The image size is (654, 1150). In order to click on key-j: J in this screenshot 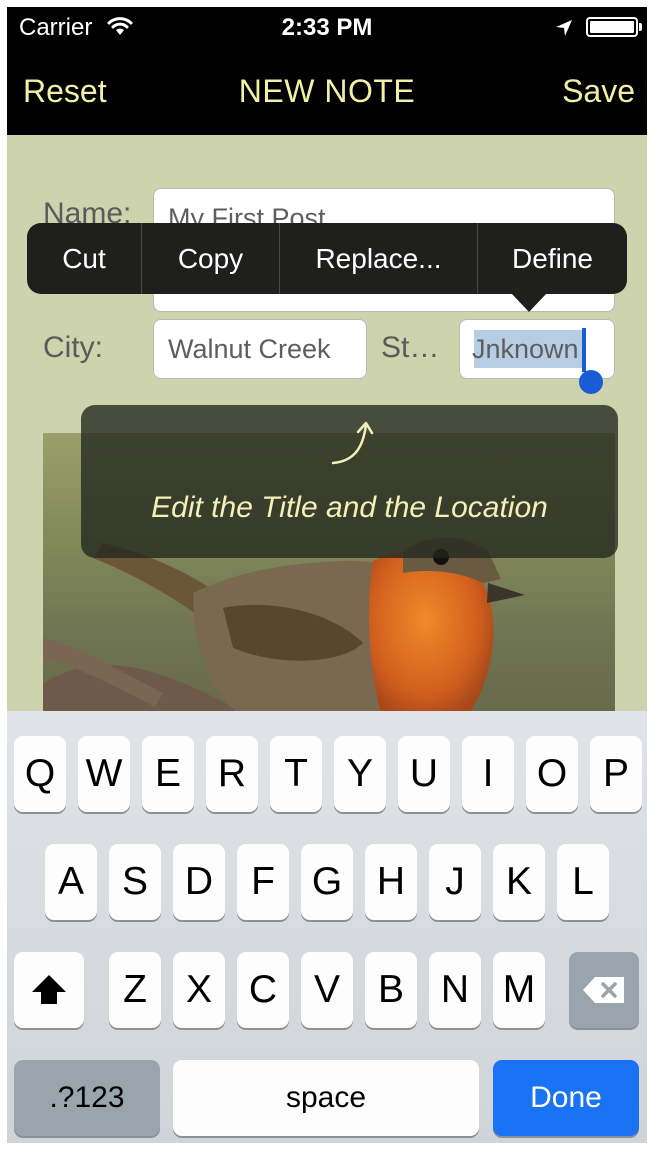, I will do `click(455, 882)`.